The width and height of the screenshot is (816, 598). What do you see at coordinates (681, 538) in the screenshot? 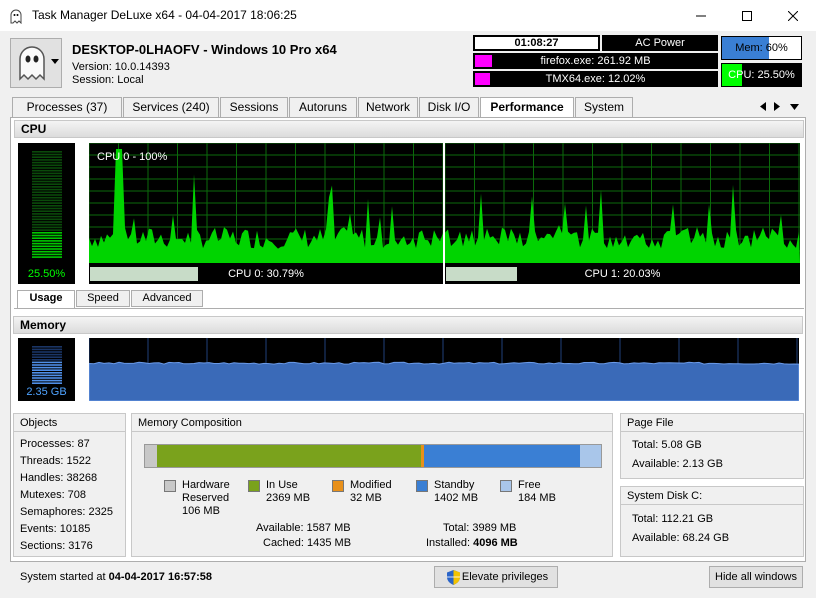
I see `system-disk-available: Available: 68.24 GB` at bounding box center [681, 538].